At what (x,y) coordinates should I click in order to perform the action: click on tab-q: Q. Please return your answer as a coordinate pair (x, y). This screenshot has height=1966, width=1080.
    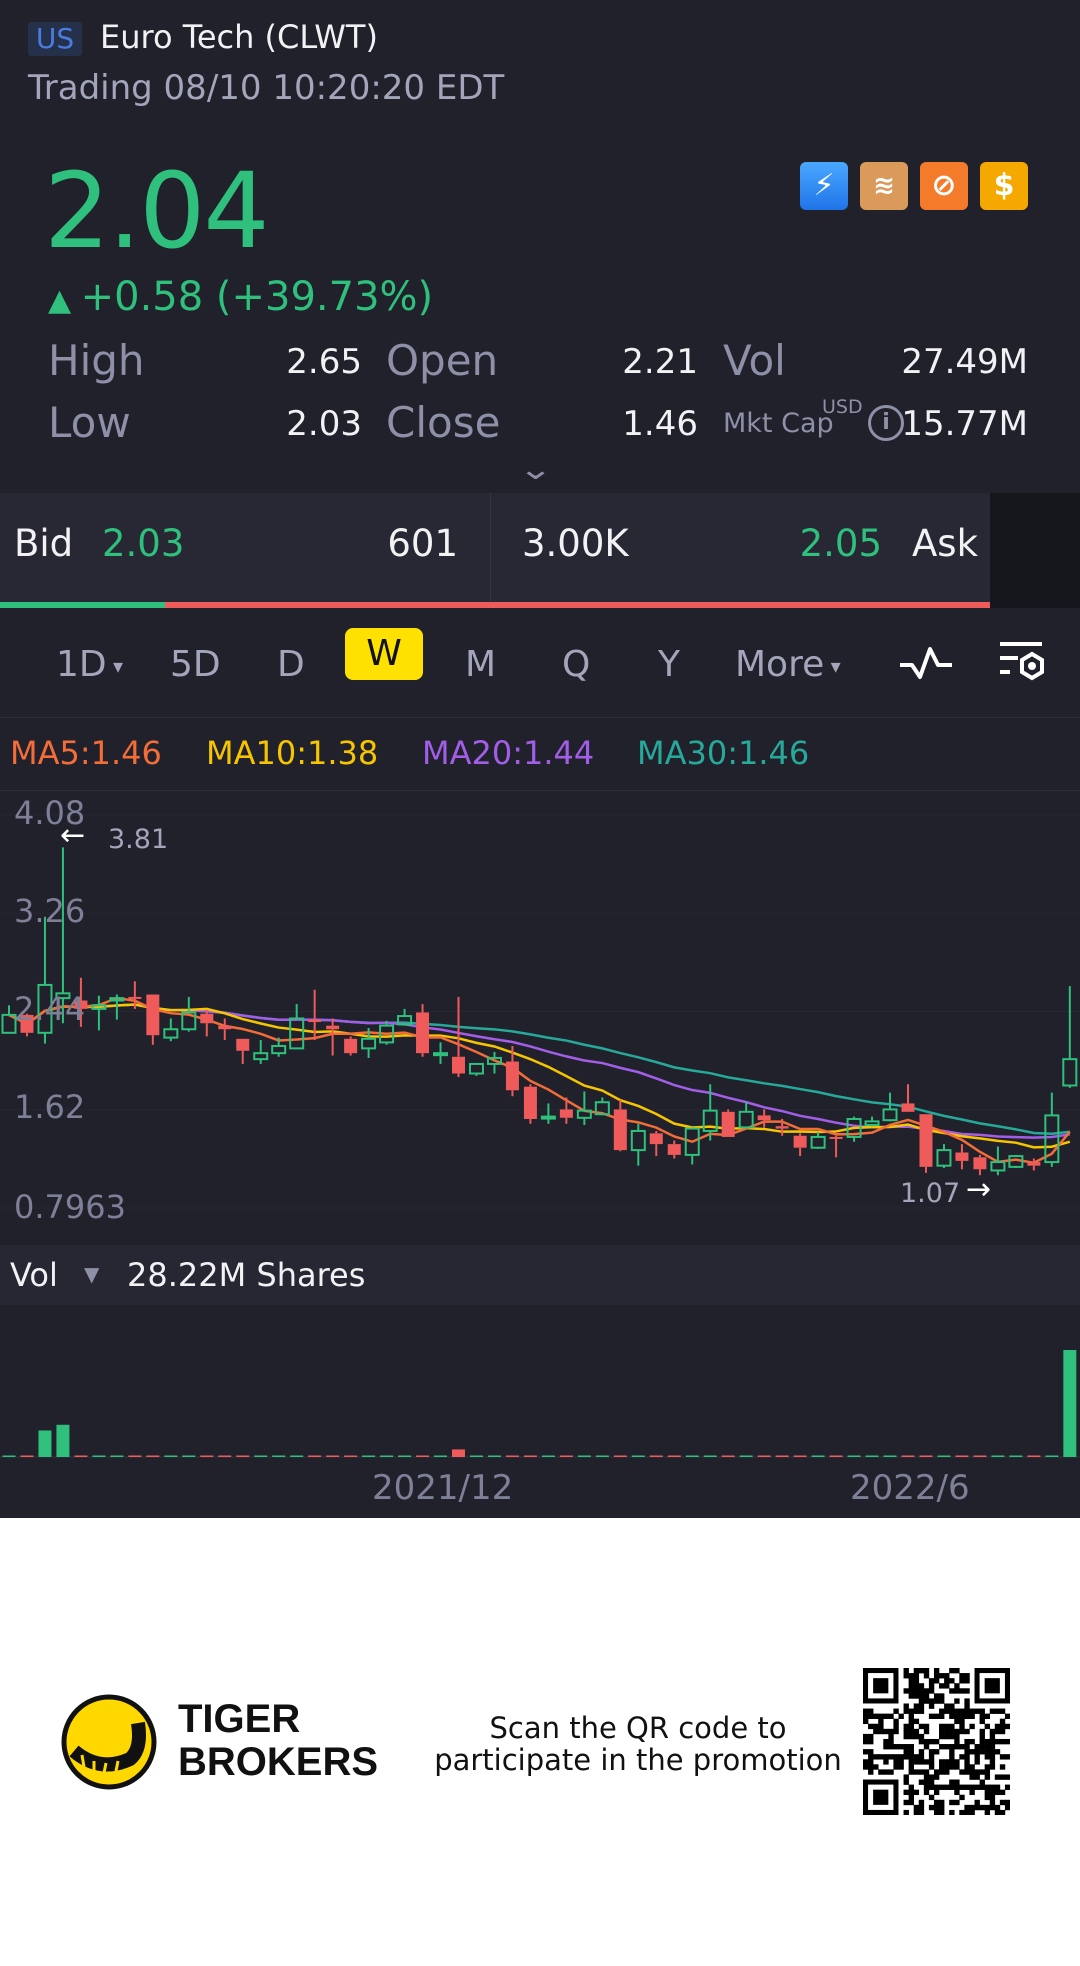
    Looking at the image, I should click on (576, 665).